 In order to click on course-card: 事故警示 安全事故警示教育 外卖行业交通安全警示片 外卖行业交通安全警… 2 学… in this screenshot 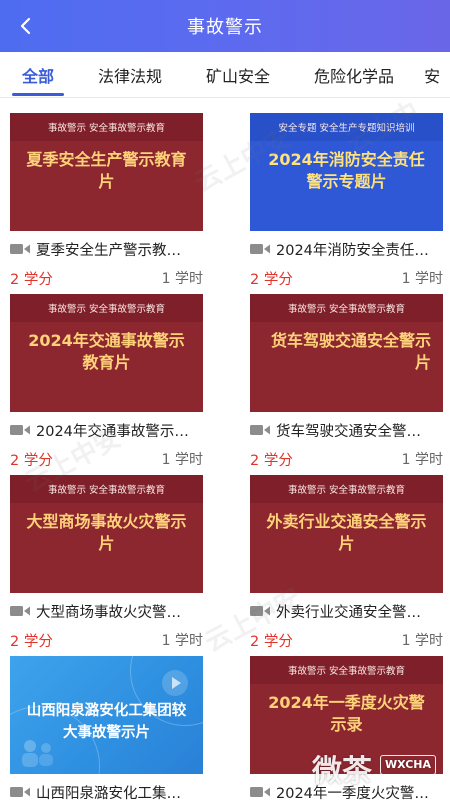, I will do `click(346, 562)`.